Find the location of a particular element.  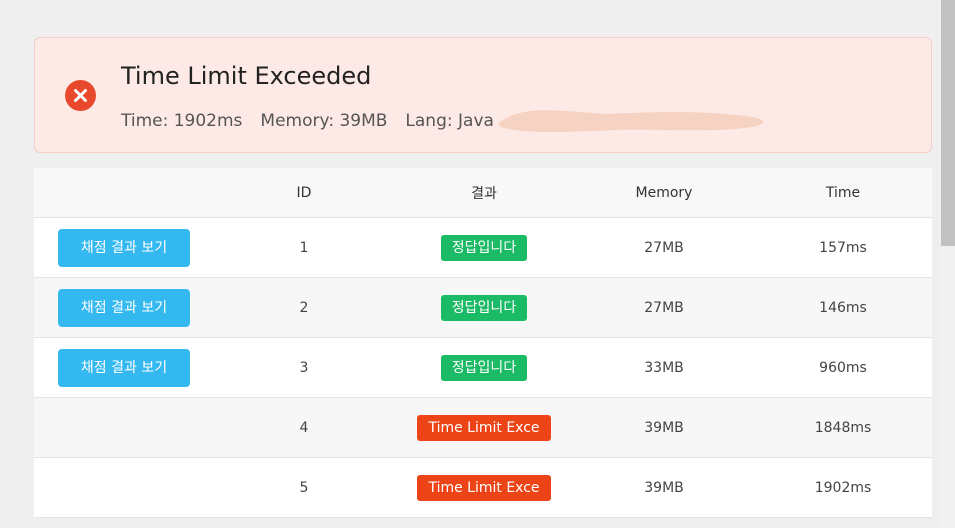

row-id: 3 is located at coordinates (304, 367).